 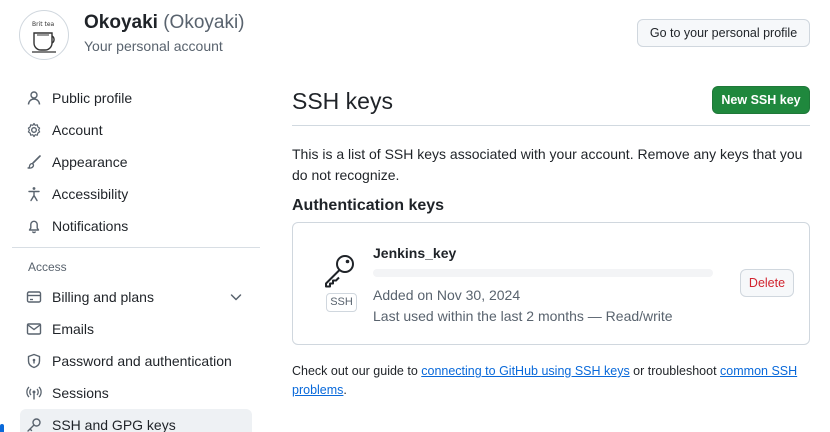 What do you see at coordinates (73, 329) in the screenshot?
I see `sidebar-item-label: Emails` at bounding box center [73, 329].